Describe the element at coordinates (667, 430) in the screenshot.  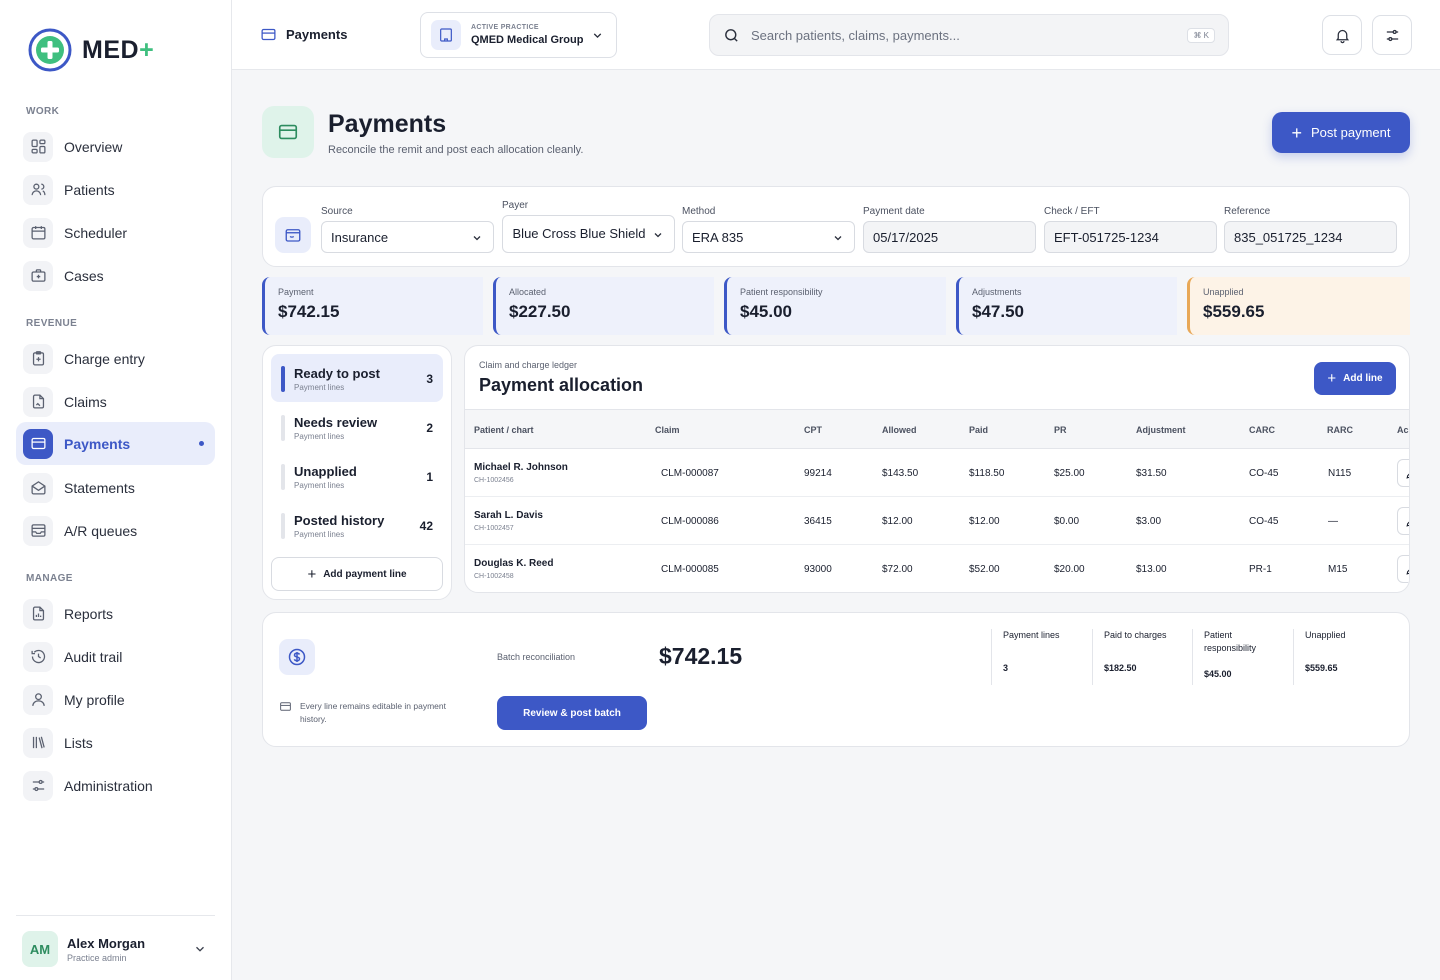
I see `column-header: Claim` at that location.